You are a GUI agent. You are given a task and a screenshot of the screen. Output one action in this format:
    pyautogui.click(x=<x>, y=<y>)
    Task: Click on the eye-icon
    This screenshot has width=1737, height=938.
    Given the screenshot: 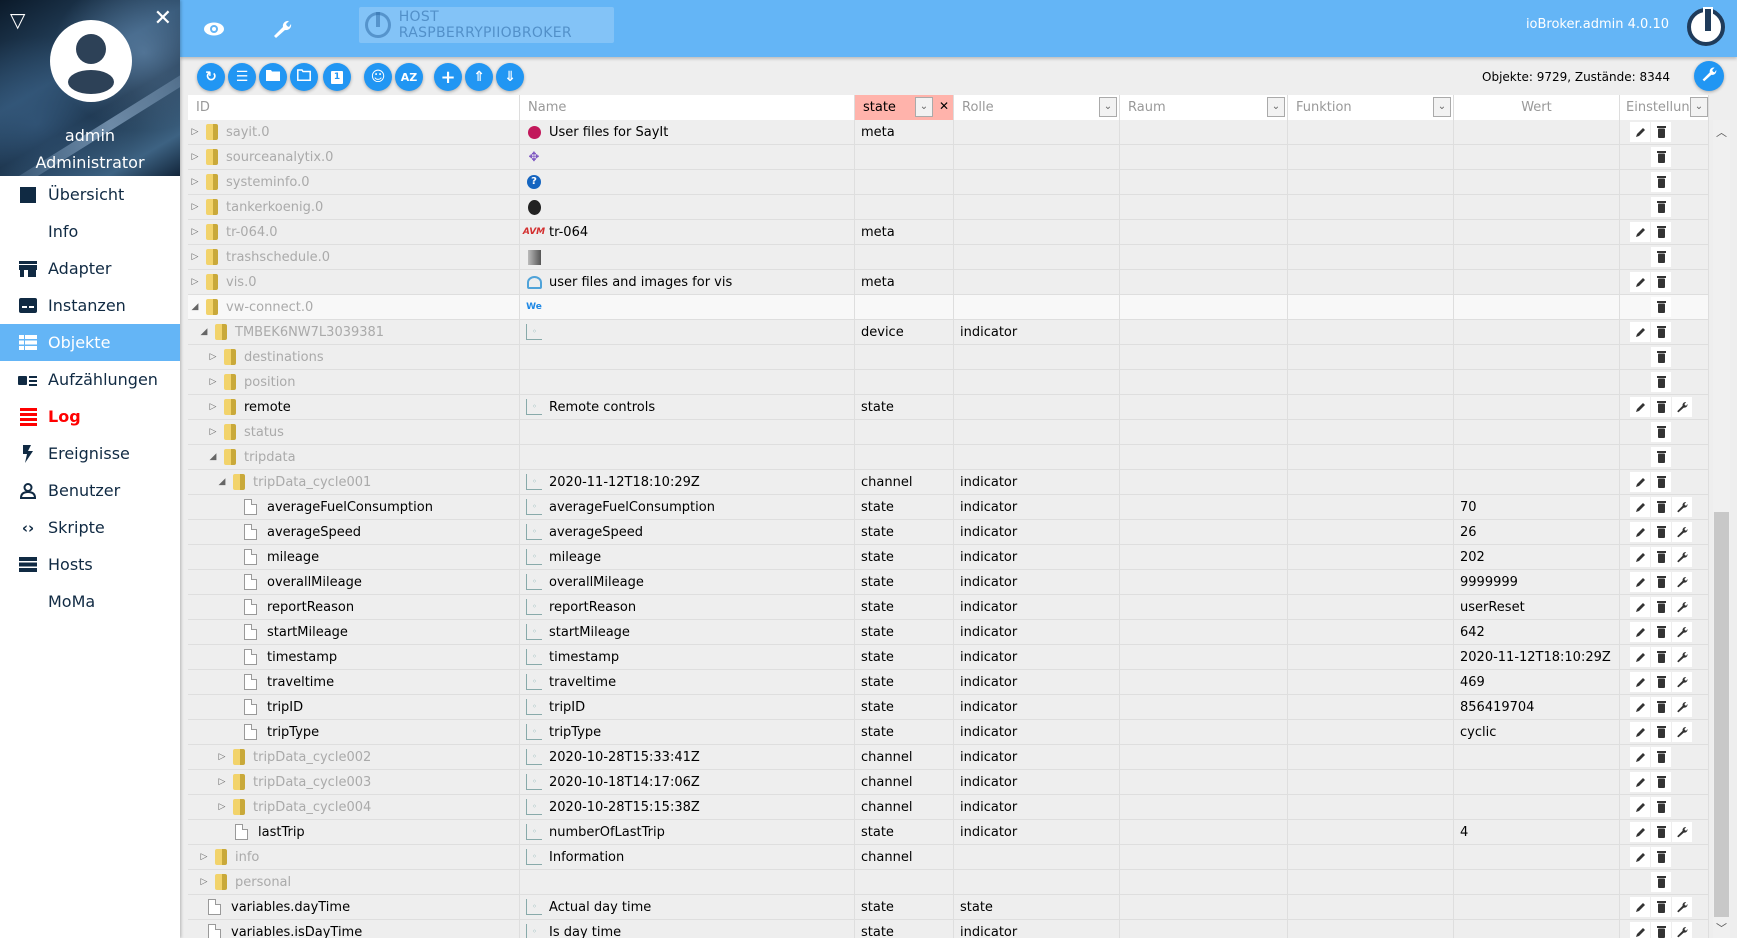 What is the action you would take?
    pyautogui.click(x=214, y=29)
    